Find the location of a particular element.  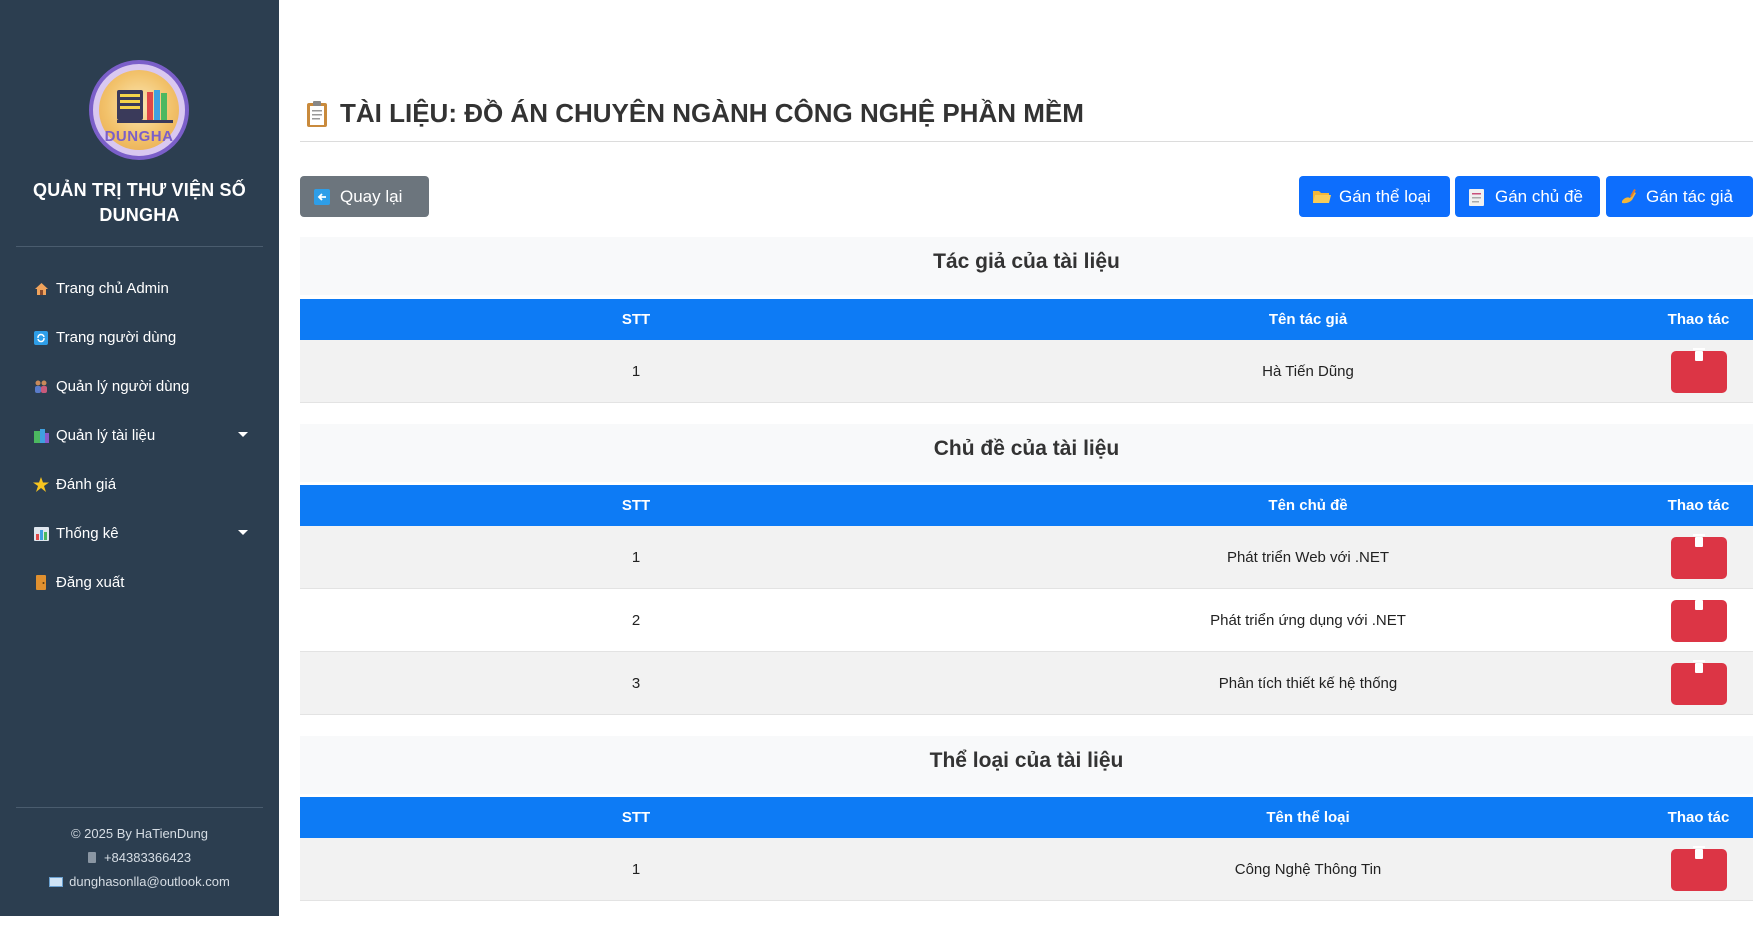

genres-table-header: STT Tên thể loại Thao tác is located at coordinates (1026, 817).